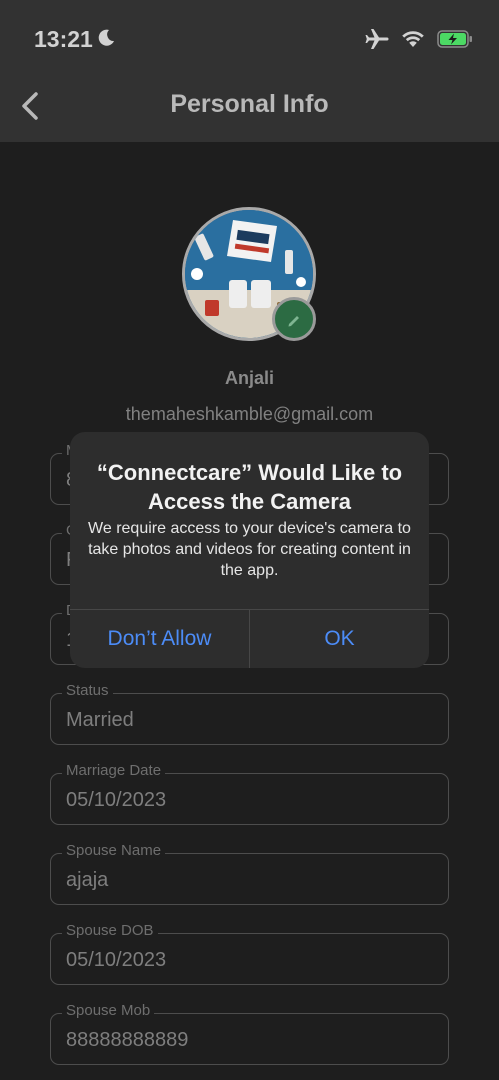 This screenshot has height=1080, width=499. Describe the element at coordinates (413, 39) in the screenshot. I see `wifi-icon` at that location.